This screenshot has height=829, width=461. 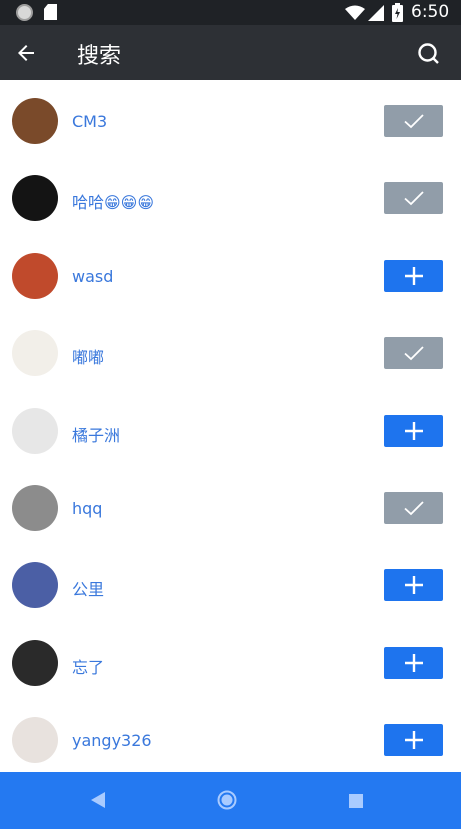 What do you see at coordinates (26, 53) in the screenshot?
I see `back-arrow-icon` at bounding box center [26, 53].